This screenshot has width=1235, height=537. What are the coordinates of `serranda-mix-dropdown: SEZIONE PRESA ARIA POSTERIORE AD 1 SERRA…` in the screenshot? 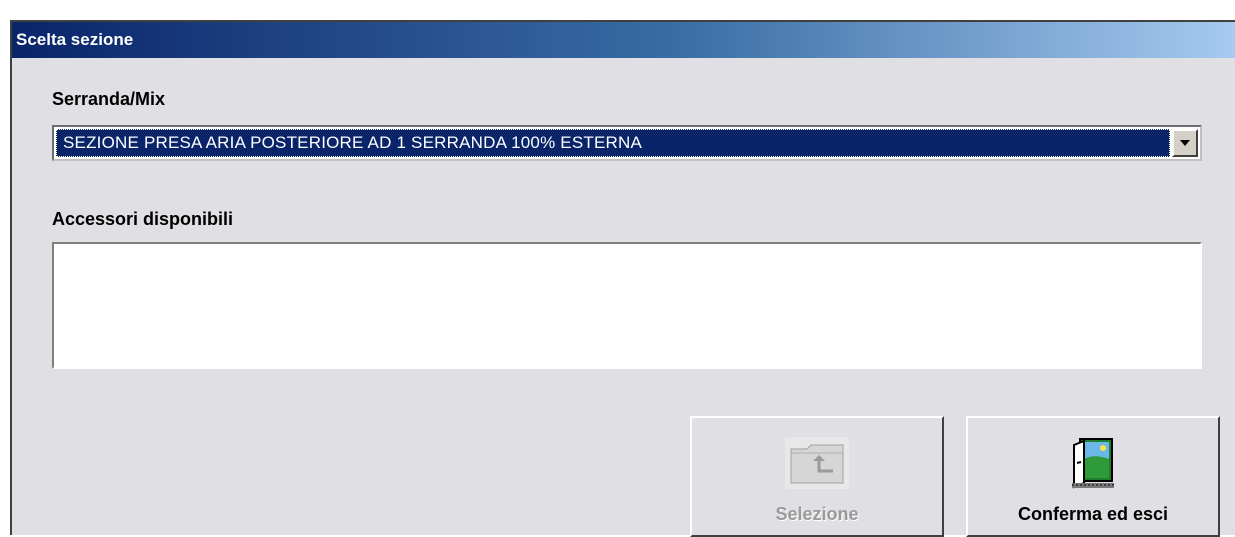 It's located at (627, 143).